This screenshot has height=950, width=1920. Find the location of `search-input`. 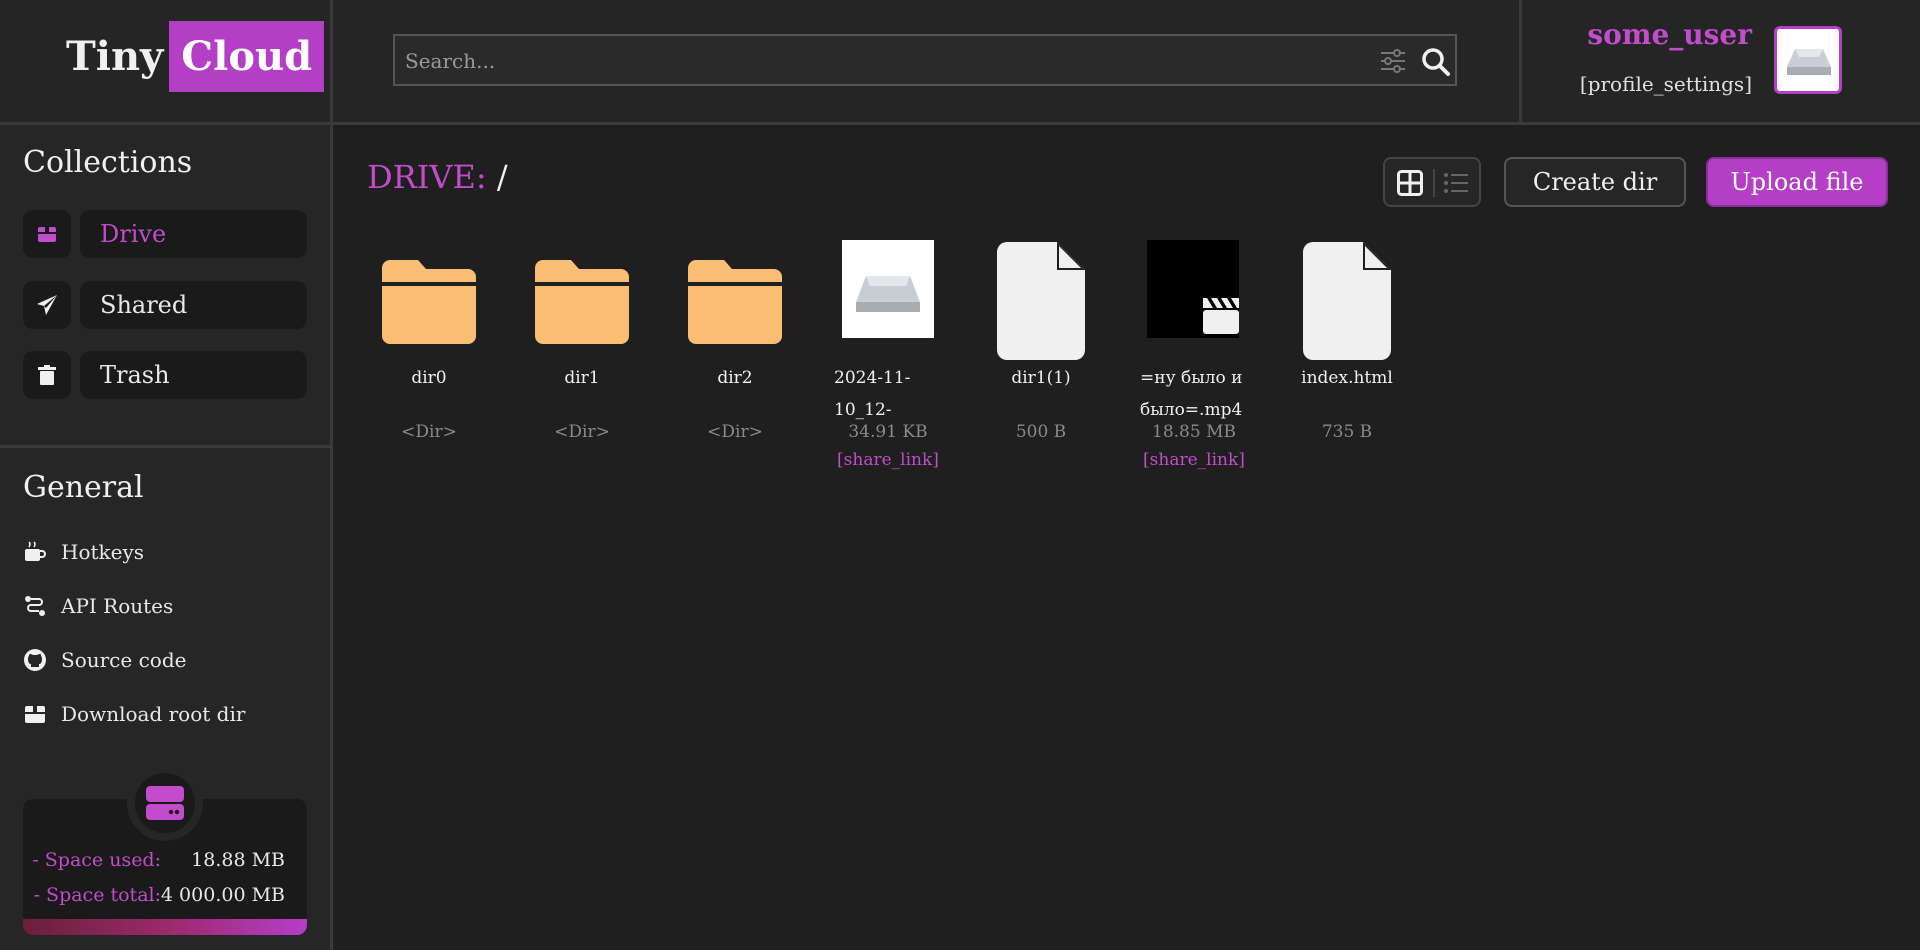

search-input is located at coordinates (885, 61).